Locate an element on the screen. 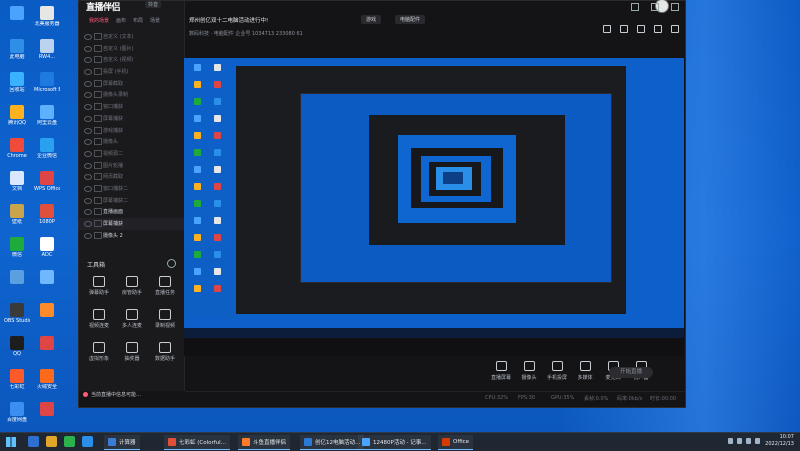 The width and height of the screenshot is (800, 451). tool-task: 直播任务 is located at coordinates (165, 286).